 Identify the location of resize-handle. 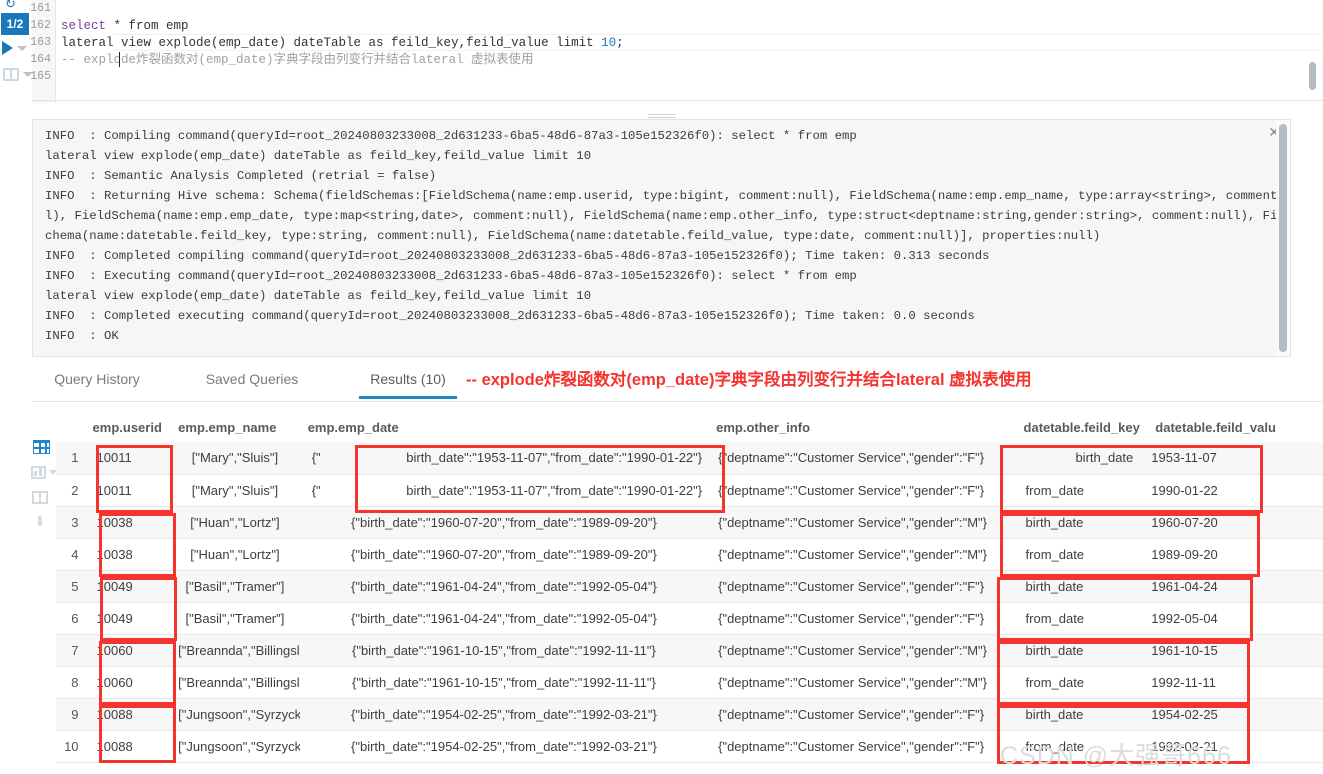
(662, 116).